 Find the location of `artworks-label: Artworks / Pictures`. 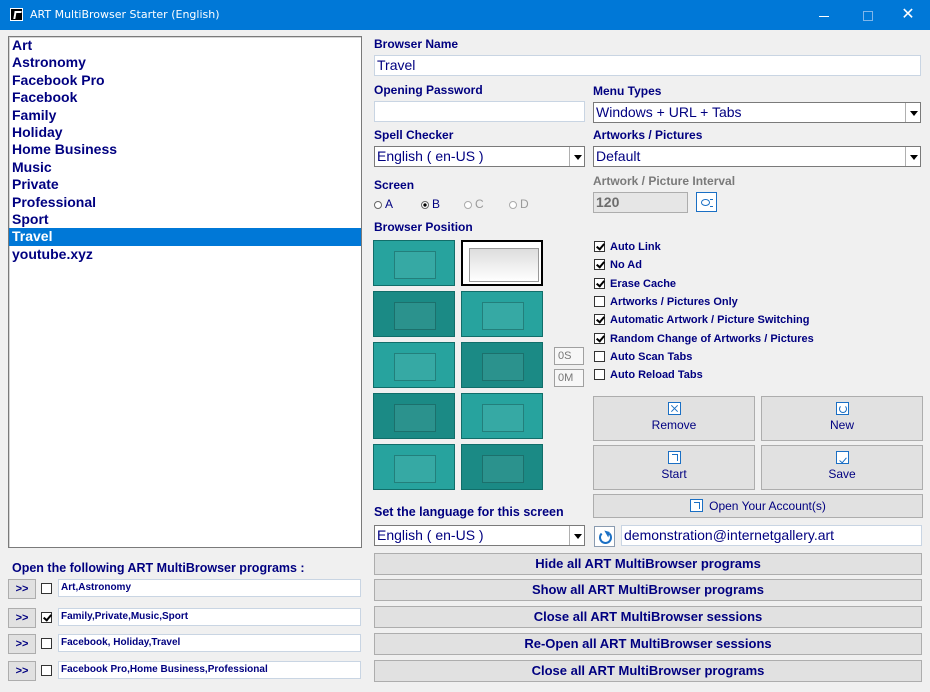

artworks-label: Artworks / Pictures is located at coordinates (648, 135).